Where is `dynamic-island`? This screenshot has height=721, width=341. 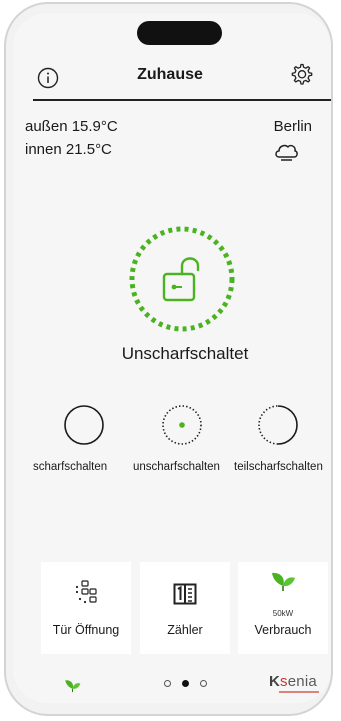
dynamic-island is located at coordinates (179, 33).